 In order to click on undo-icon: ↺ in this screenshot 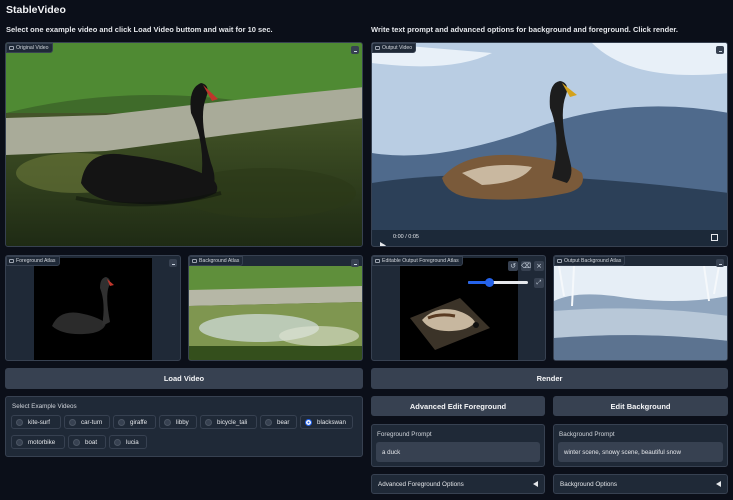, I will do `click(513, 266)`.